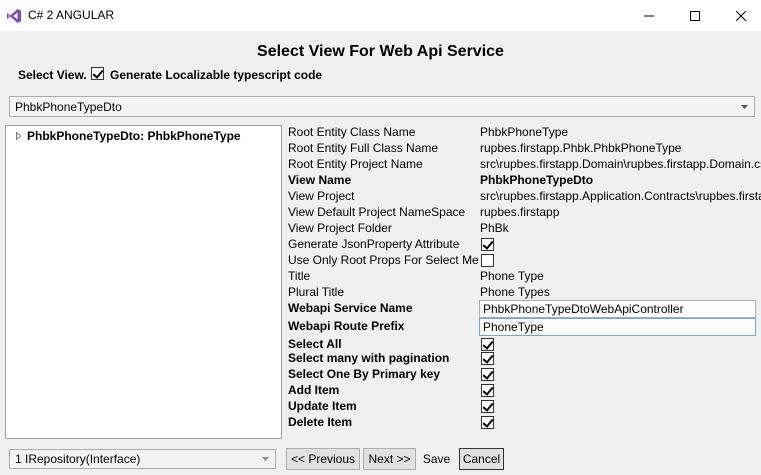 The image size is (761, 475). What do you see at coordinates (315, 344) in the screenshot?
I see `property-name: Select All` at bounding box center [315, 344].